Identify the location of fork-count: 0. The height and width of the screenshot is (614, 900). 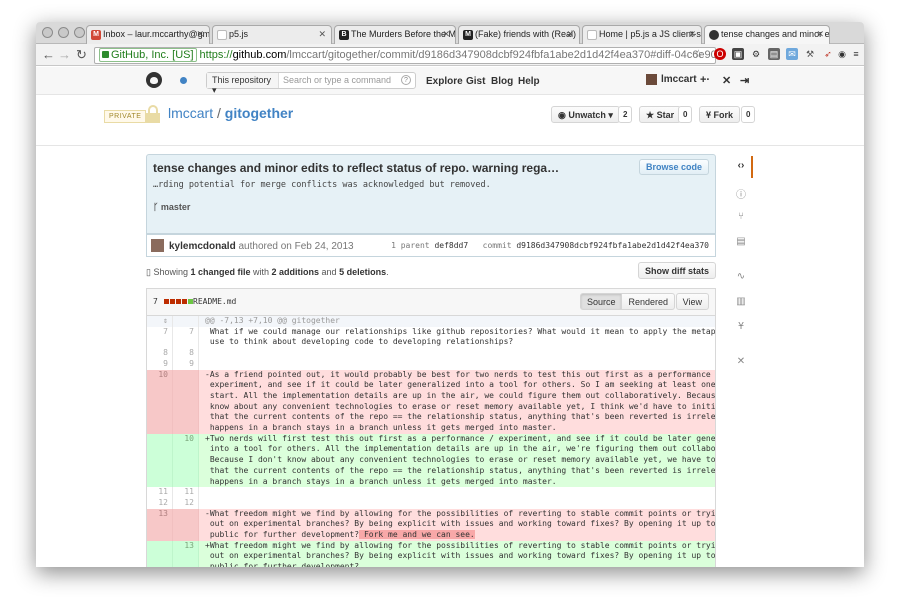
(748, 114).